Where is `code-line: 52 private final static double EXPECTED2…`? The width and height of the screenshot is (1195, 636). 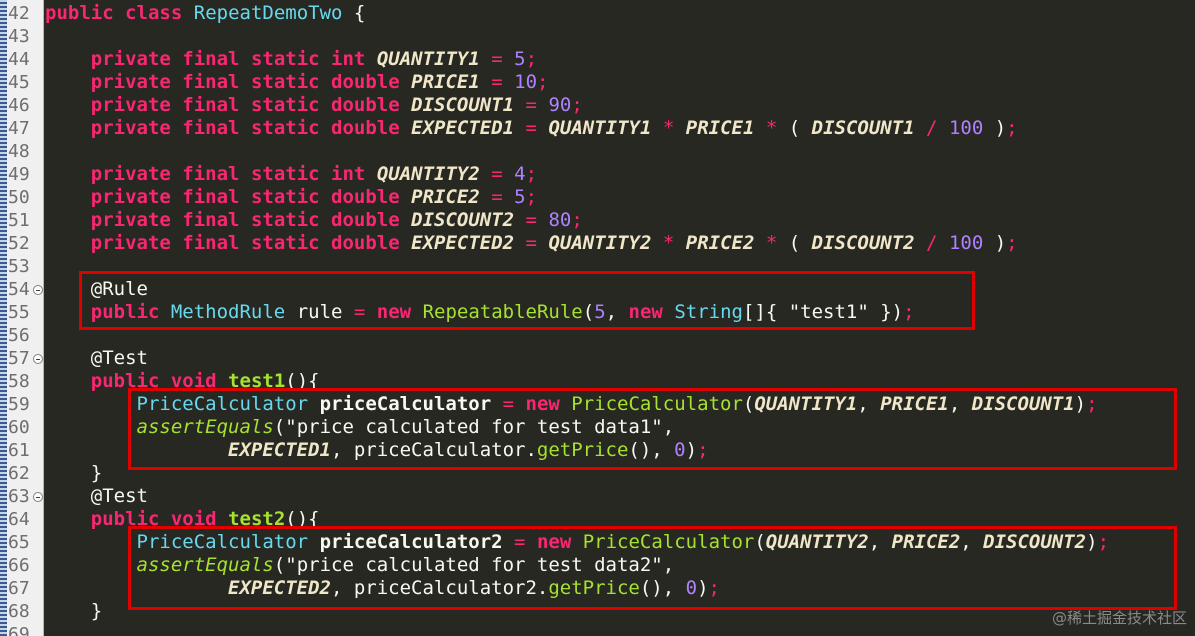 code-line: 52 private final static double EXPECTED2… is located at coordinates (597, 243).